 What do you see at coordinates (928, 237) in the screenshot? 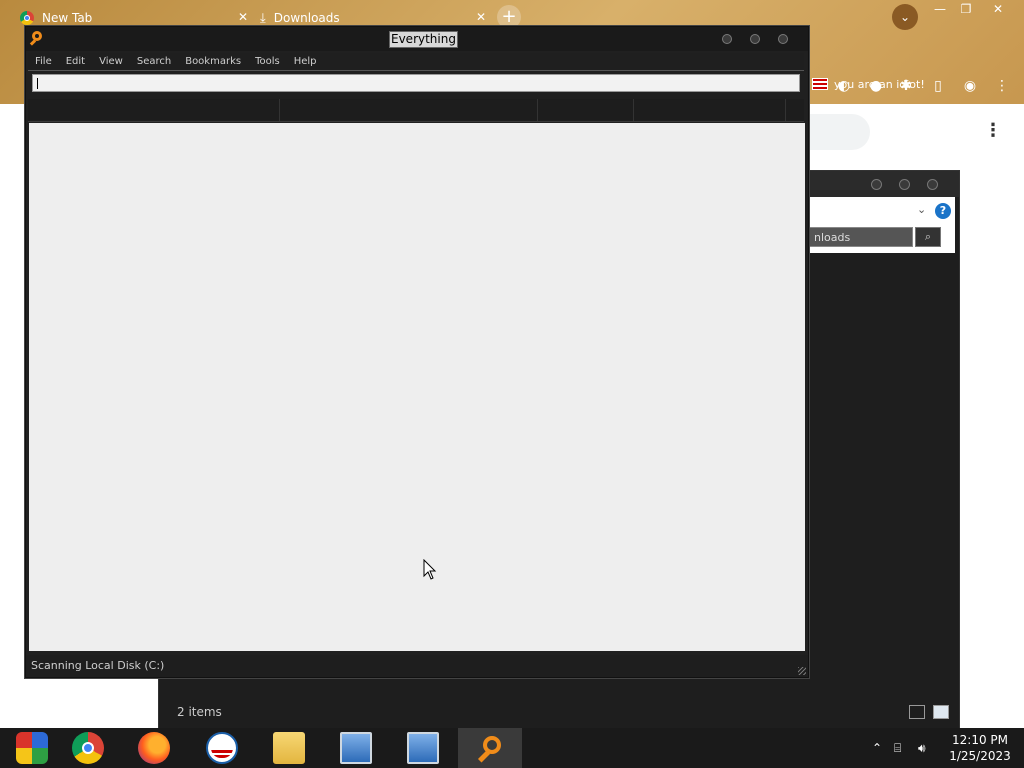
I see `search-icon: ⌕` at bounding box center [928, 237].